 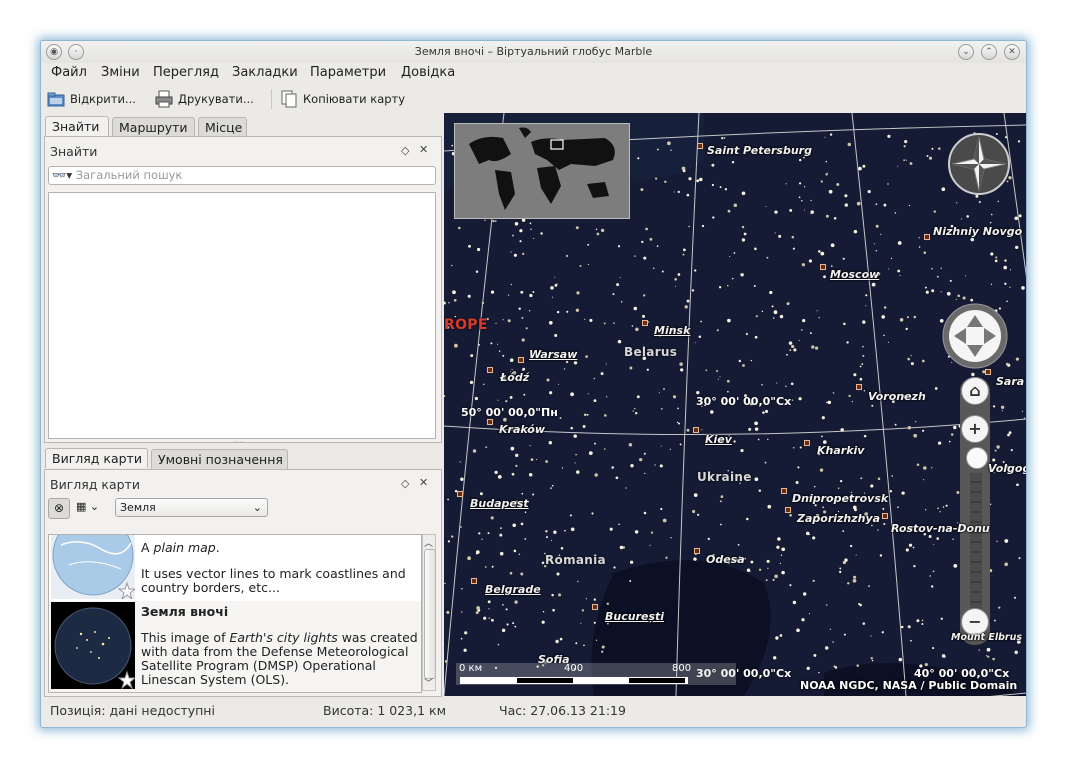 What do you see at coordinates (672, 330) in the screenshot?
I see `city-minsk: Minsk` at bounding box center [672, 330].